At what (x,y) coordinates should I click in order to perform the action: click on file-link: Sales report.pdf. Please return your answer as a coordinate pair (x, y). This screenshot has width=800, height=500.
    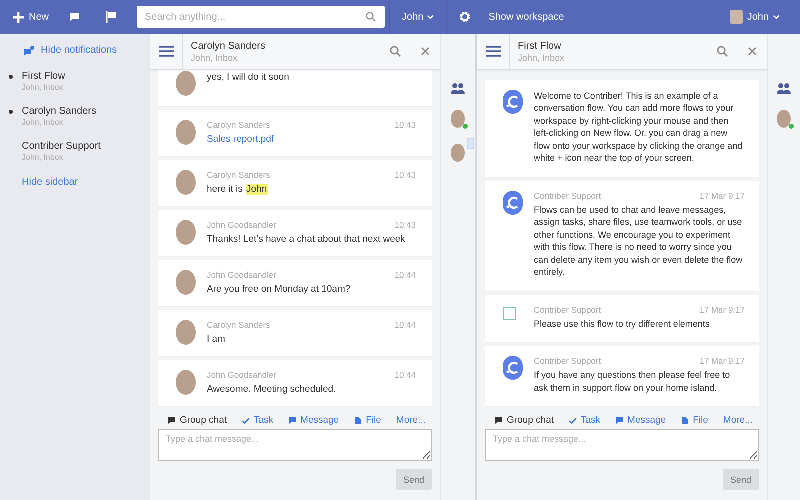
    Looking at the image, I should click on (240, 139).